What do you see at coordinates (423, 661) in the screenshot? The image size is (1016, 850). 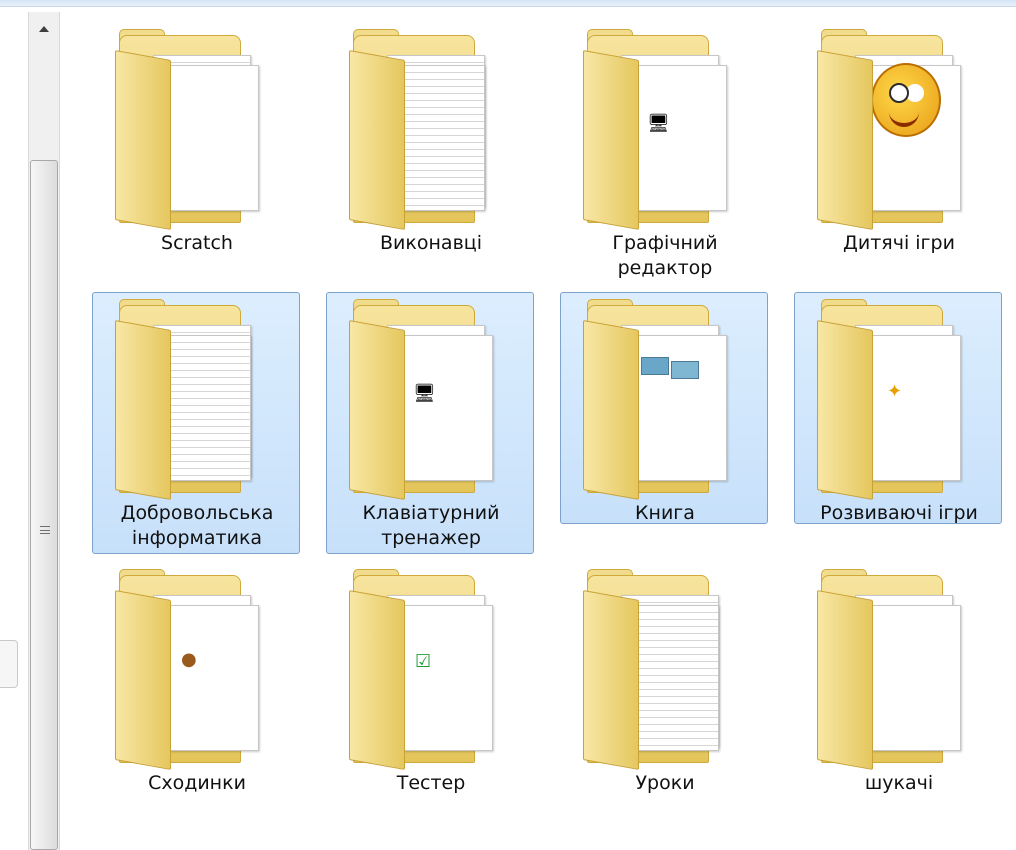 I see `checkmark-icon: ☑` at bounding box center [423, 661].